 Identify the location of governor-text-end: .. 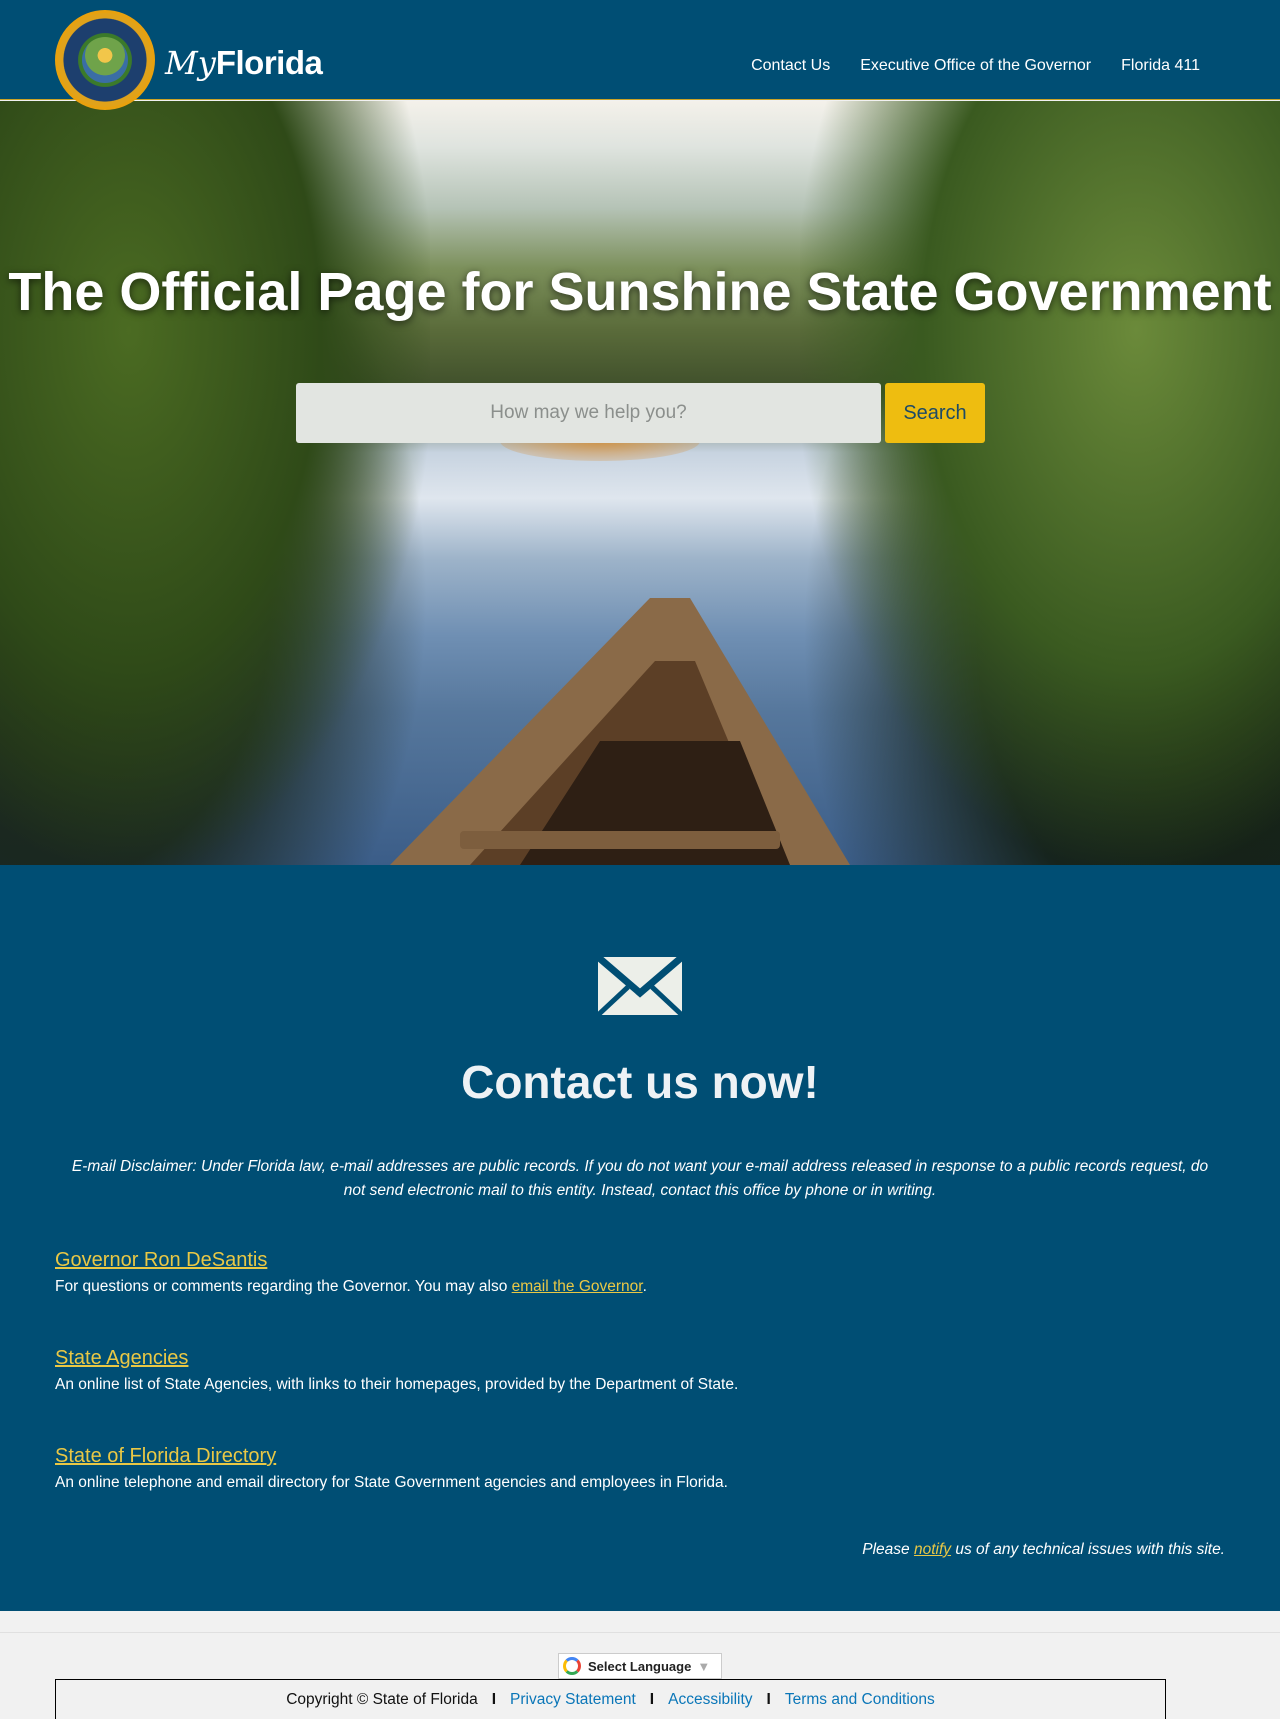
(644, 1286).